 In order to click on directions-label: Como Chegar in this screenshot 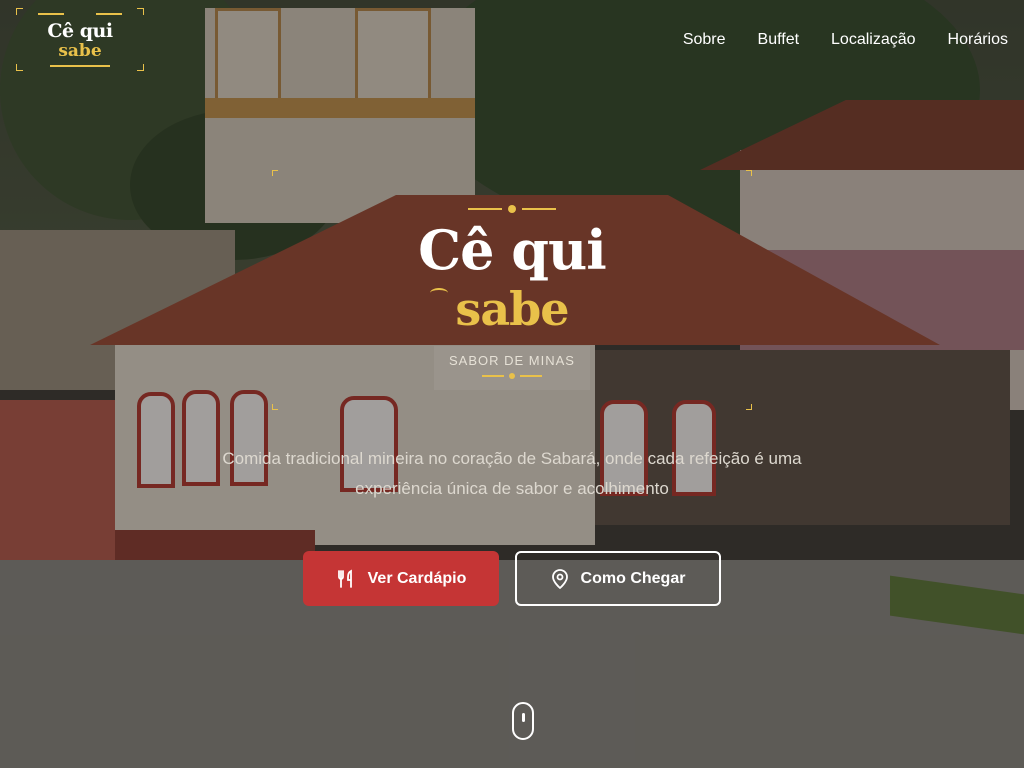, I will do `click(633, 578)`.